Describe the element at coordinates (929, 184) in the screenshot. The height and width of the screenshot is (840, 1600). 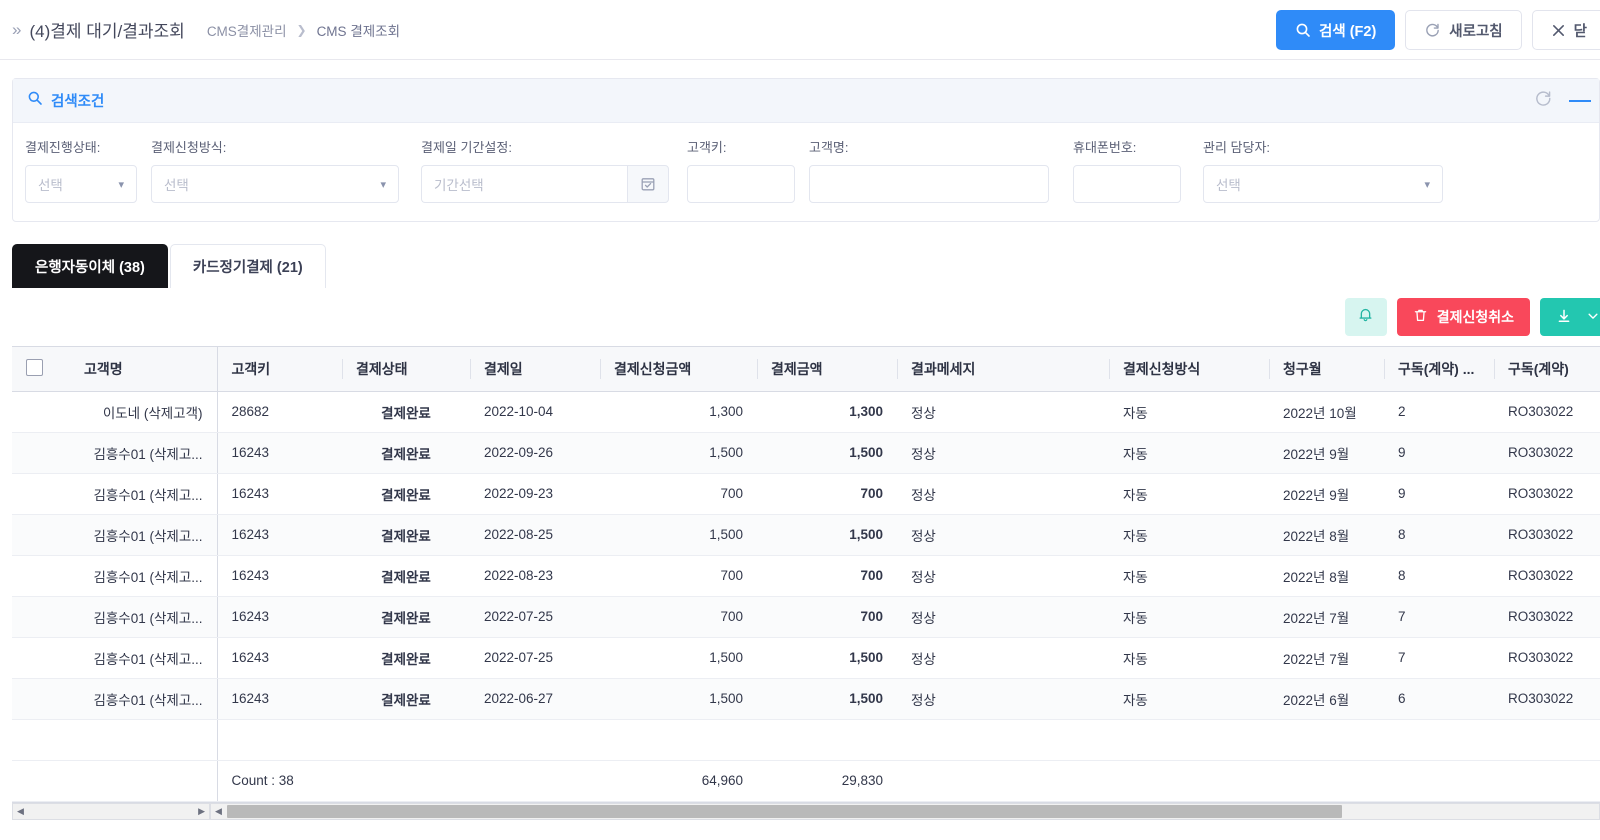
I see `customer-name-input` at that location.